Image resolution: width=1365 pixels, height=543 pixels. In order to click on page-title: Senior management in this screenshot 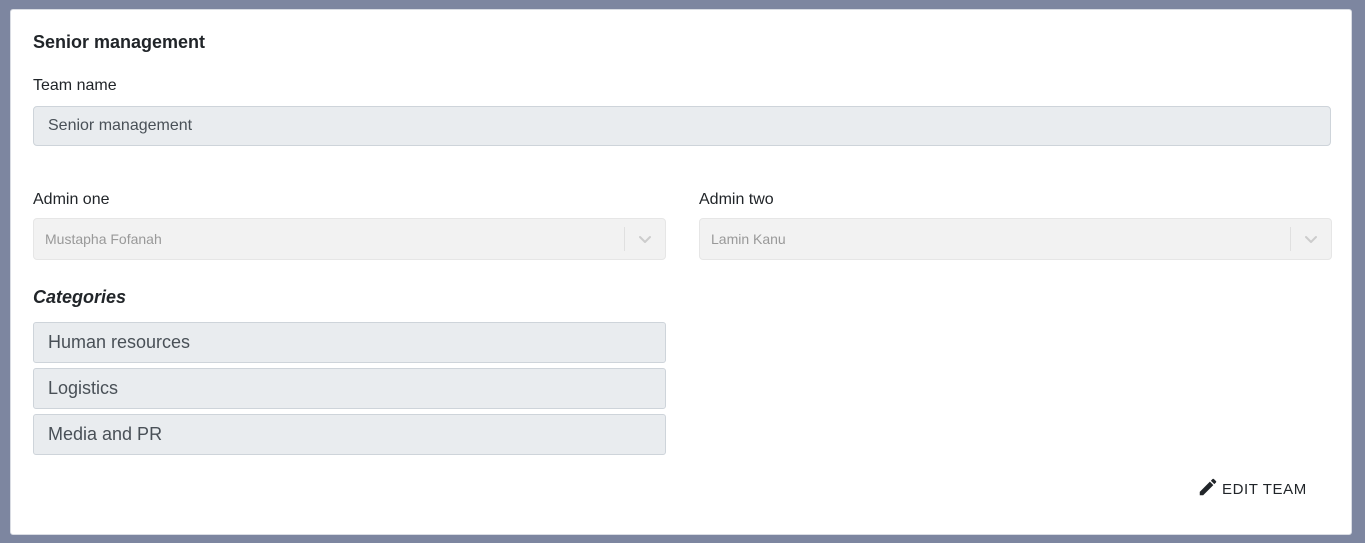, I will do `click(119, 42)`.